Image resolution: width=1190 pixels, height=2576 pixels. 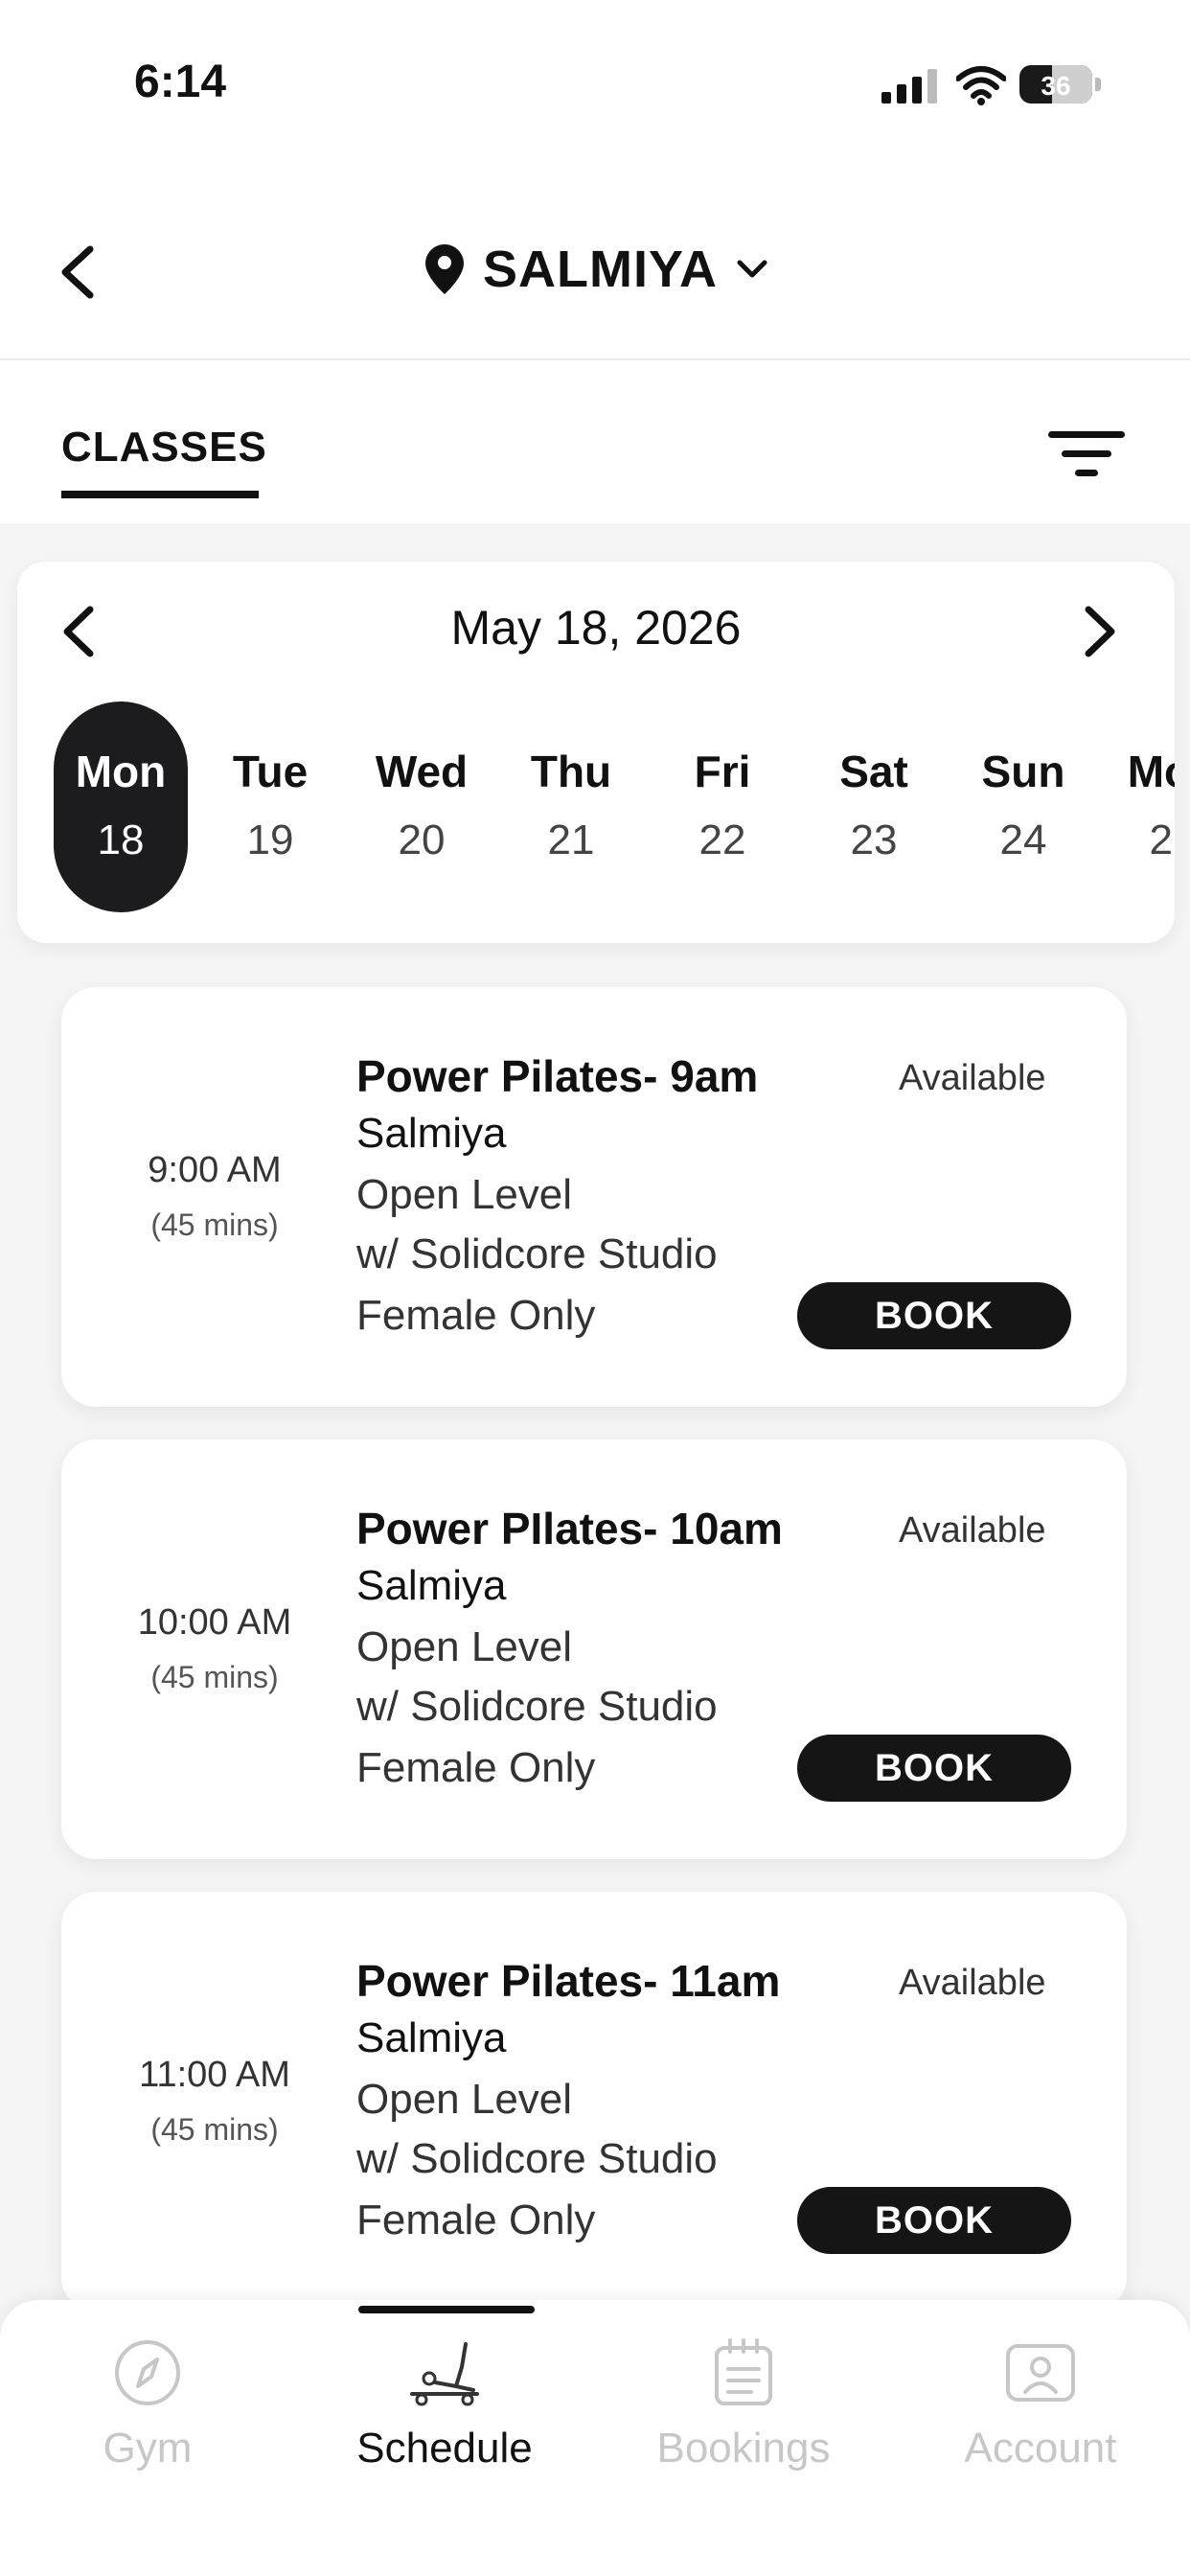 I want to click on status-bar: 6:14 36, so click(x=595, y=86).